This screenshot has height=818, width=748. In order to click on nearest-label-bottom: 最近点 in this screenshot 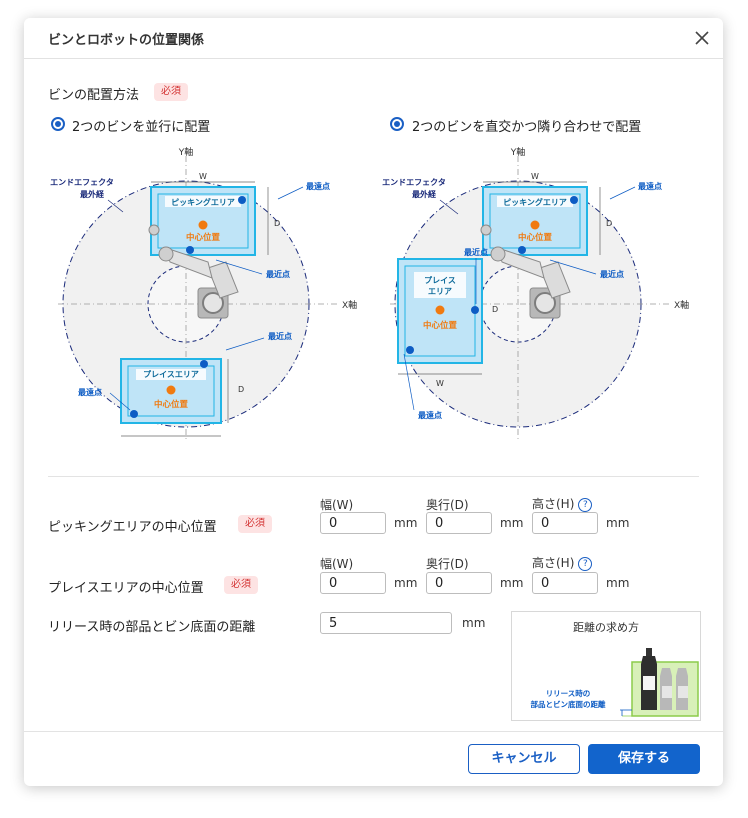, I will do `click(280, 336)`.